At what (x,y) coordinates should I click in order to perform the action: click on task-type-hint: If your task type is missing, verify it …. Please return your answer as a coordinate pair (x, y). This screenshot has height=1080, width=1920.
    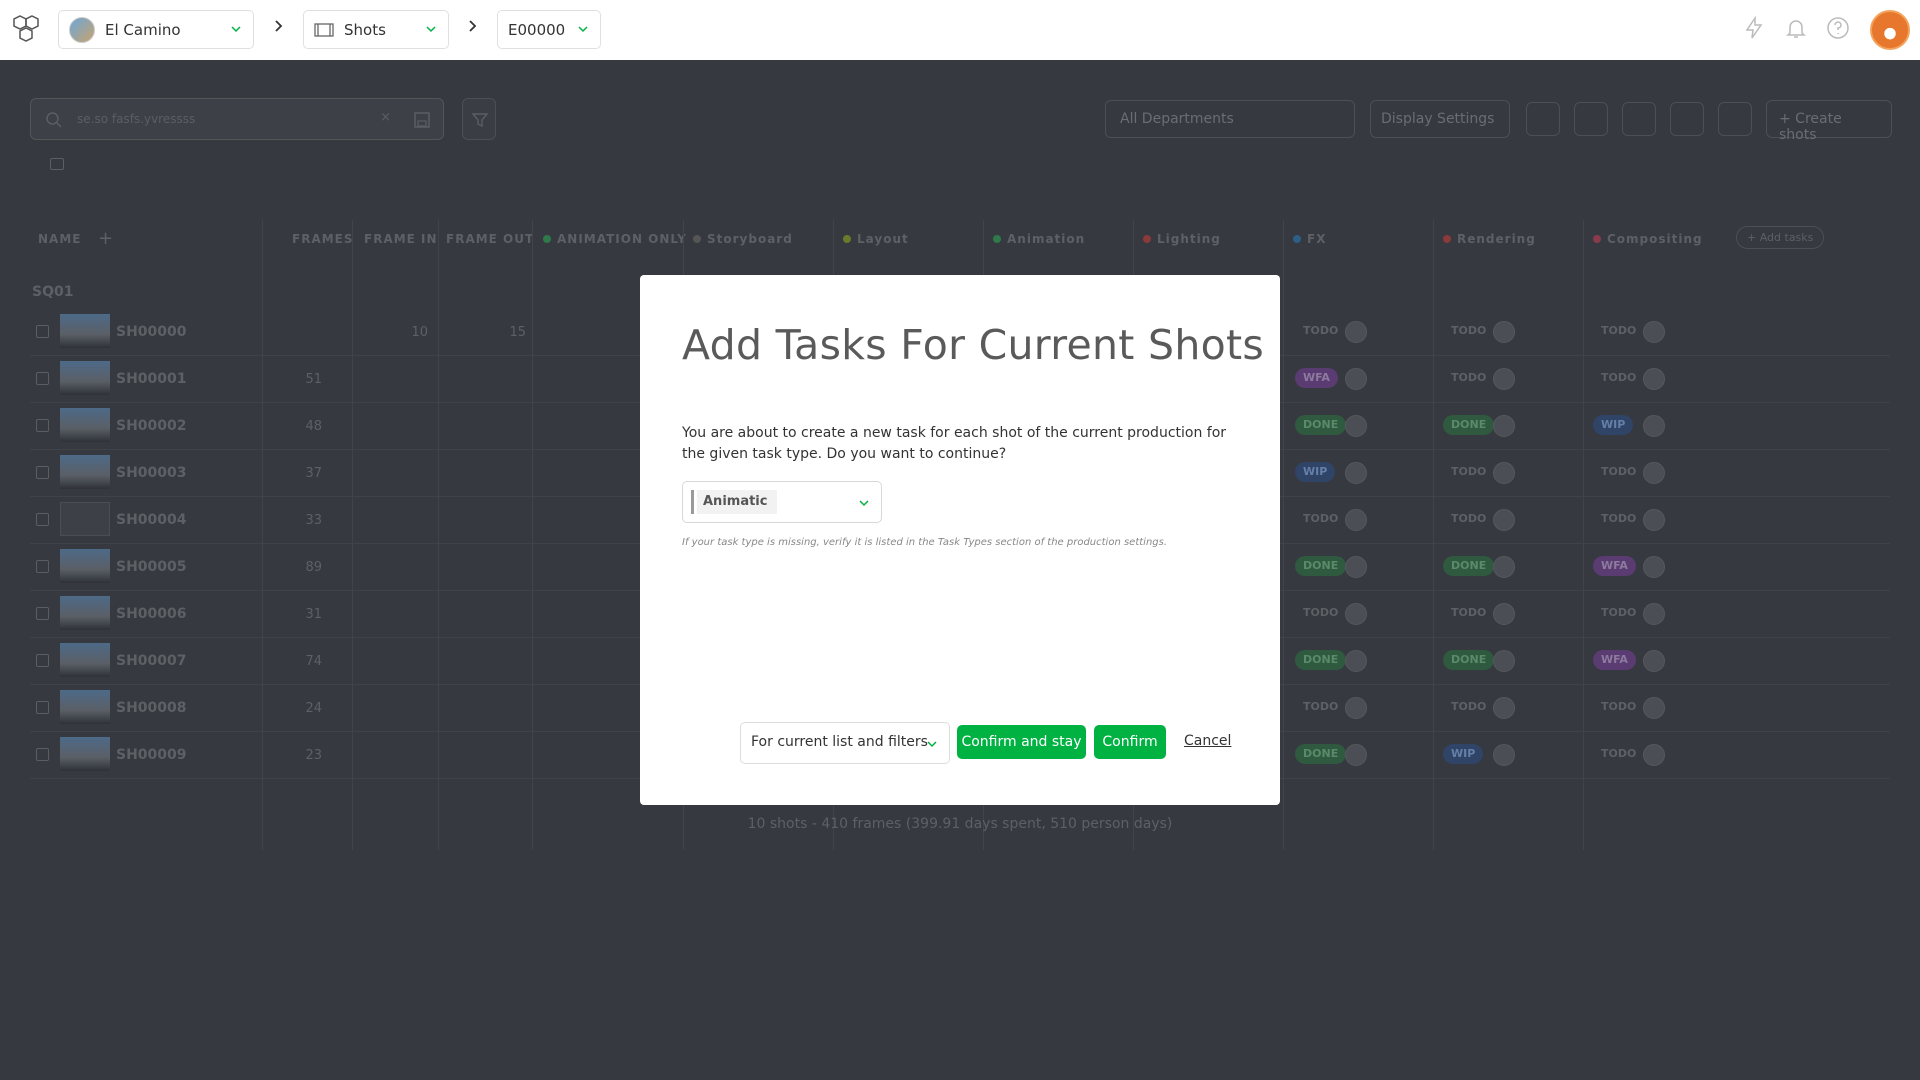
    Looking at the image, I should click on (925, 542).